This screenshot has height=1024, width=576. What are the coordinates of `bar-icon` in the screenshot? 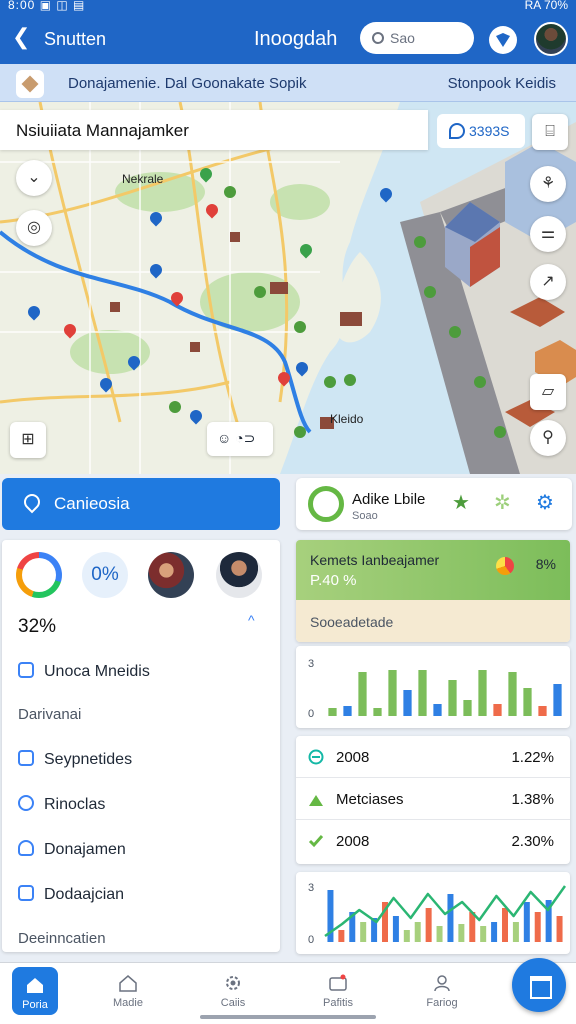 It's located at (316, 800).